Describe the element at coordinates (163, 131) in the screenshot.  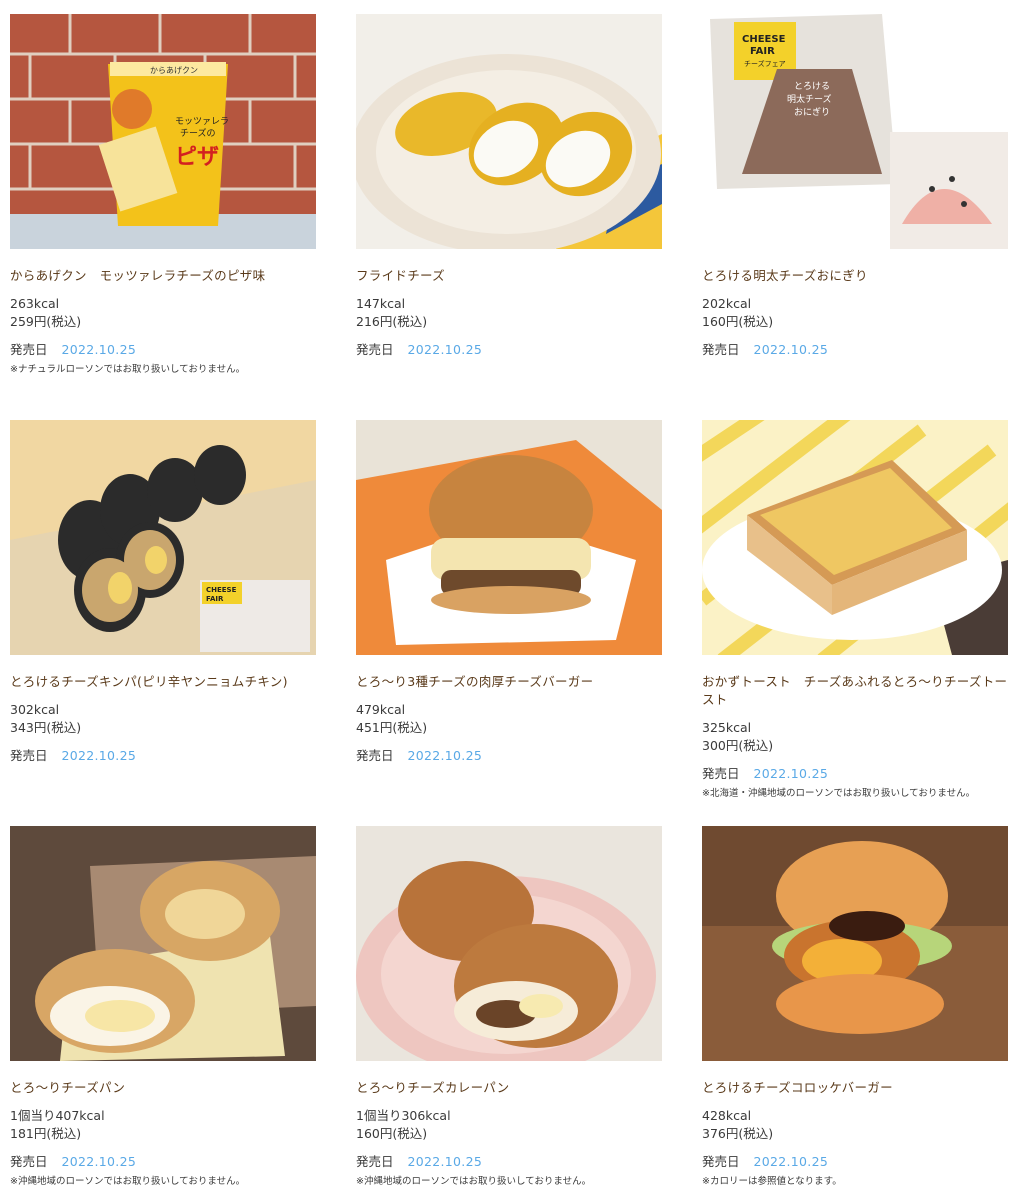
I see `product-photo: からあげクン モッツァレラ チーズの ピザ` at that location.